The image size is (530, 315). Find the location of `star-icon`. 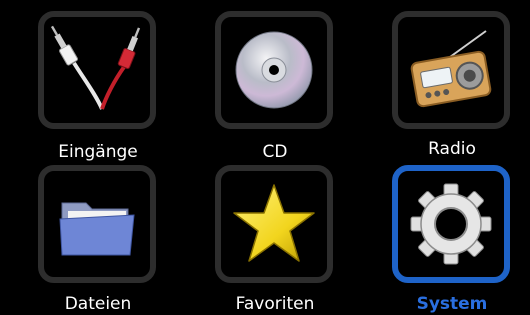

star-icon is located at coordinates (274, 224).